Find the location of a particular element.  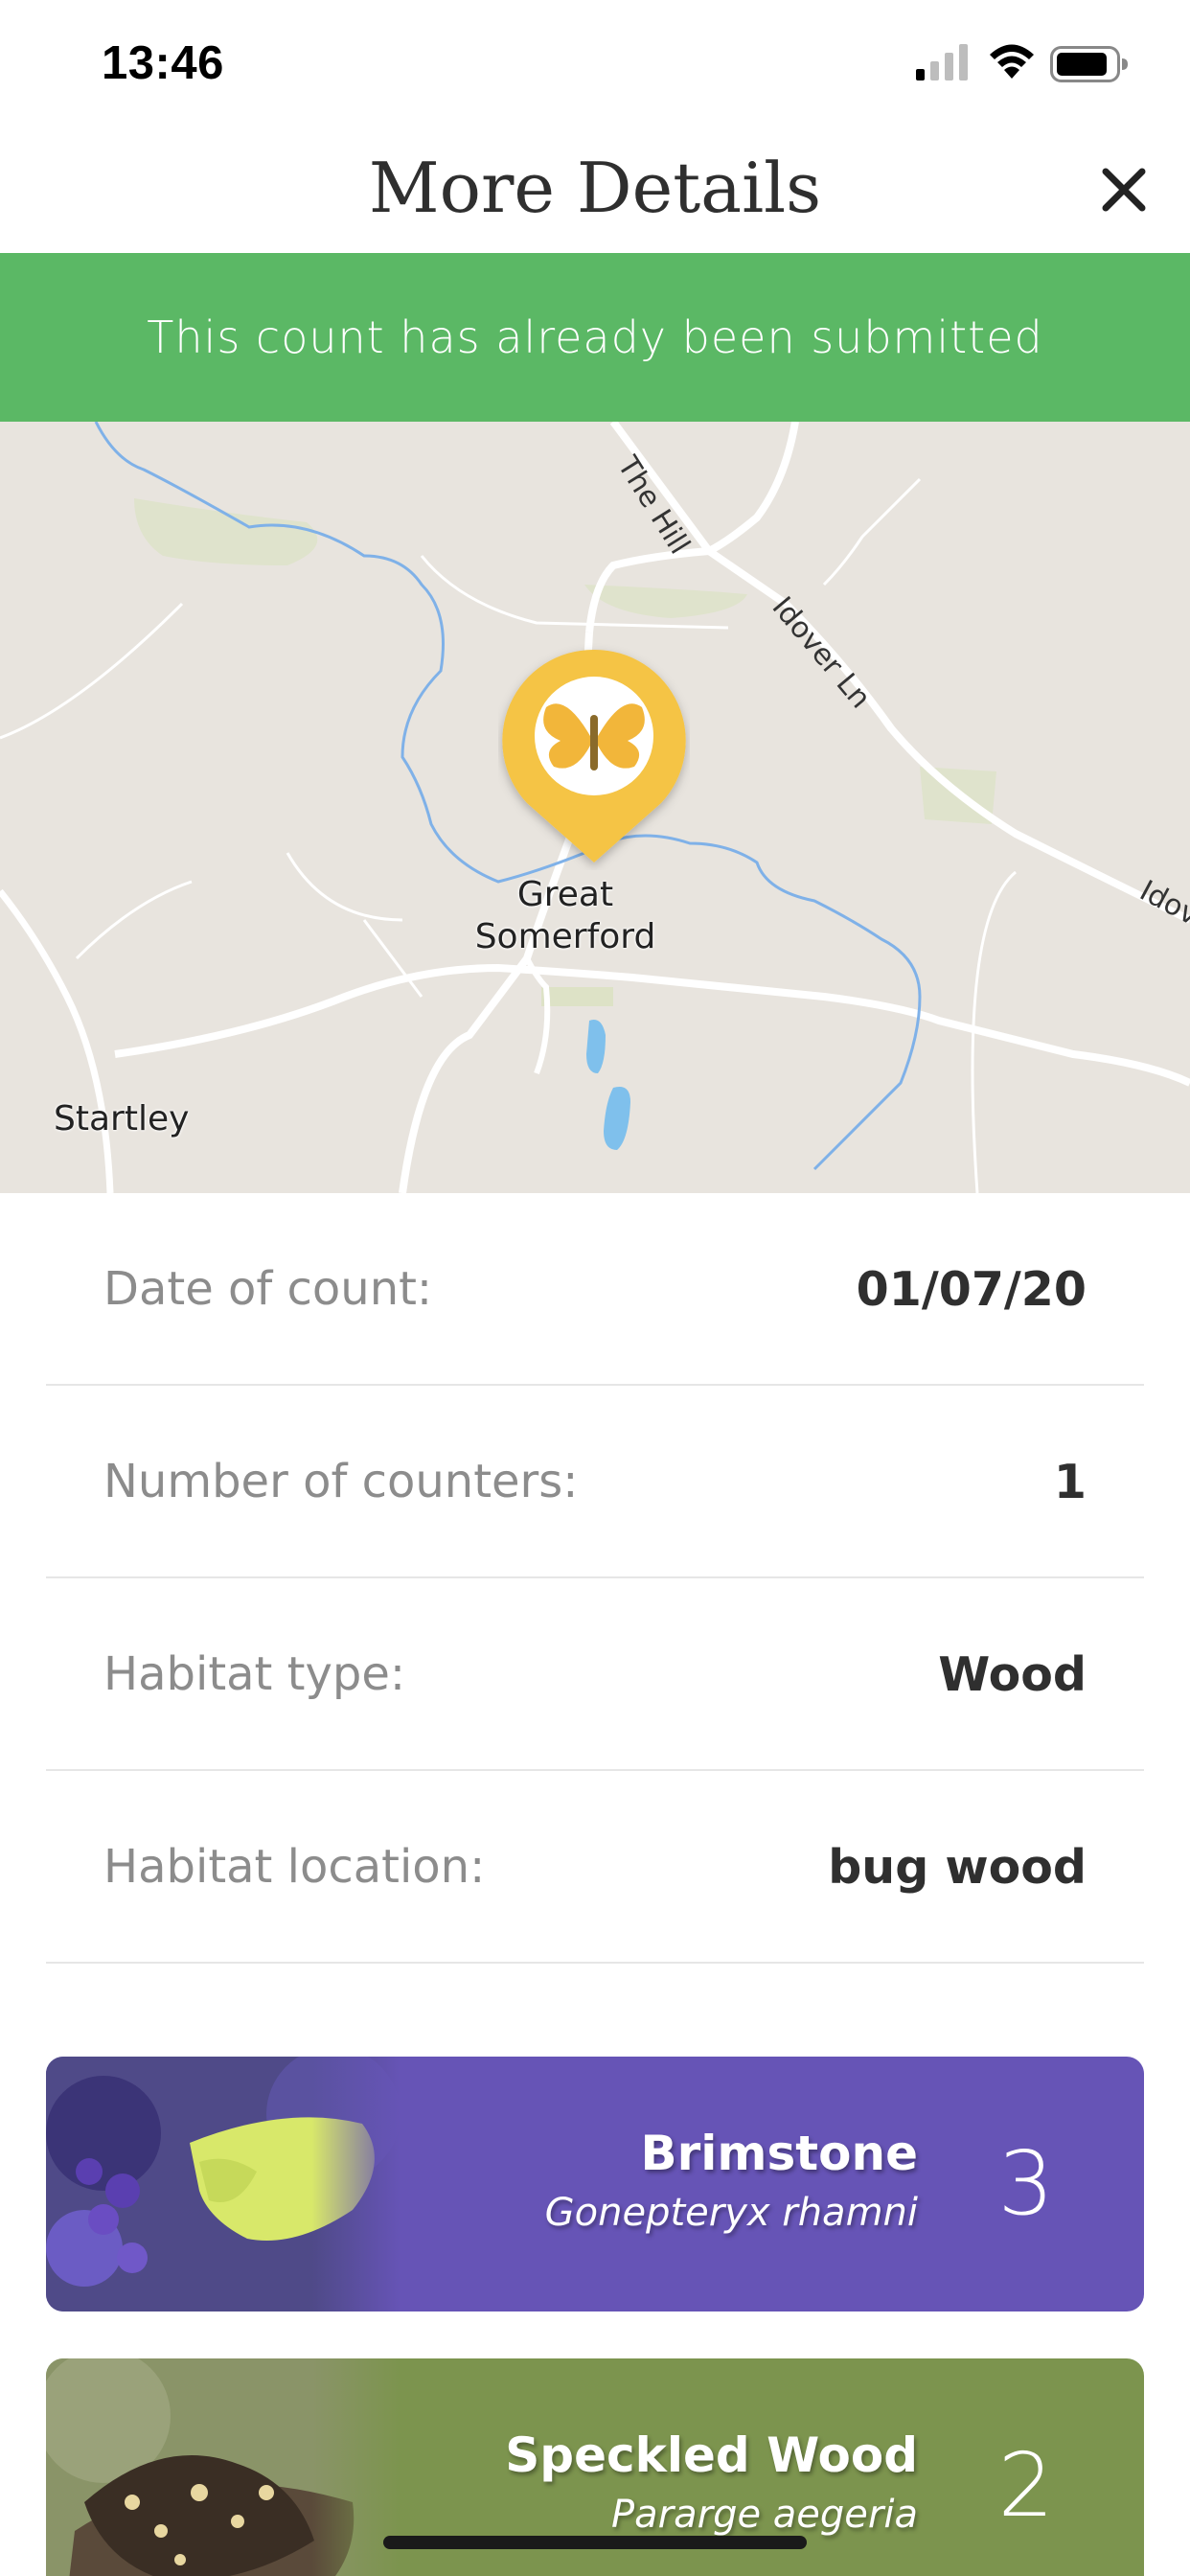

submitted-banner-text: This count has already been submitted is located at coordinates (595, 337).